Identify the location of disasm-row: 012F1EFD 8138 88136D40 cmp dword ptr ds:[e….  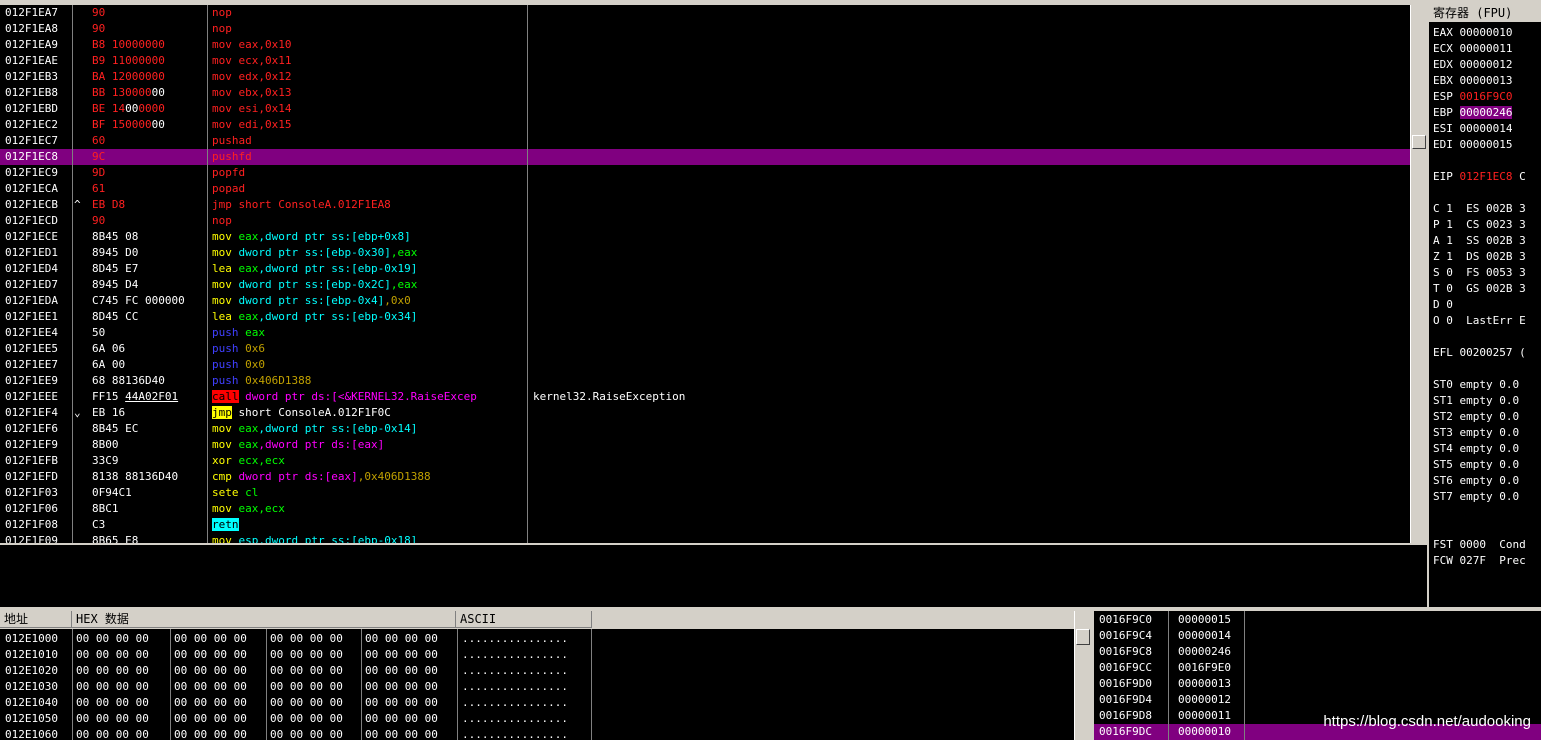
(705, 477).